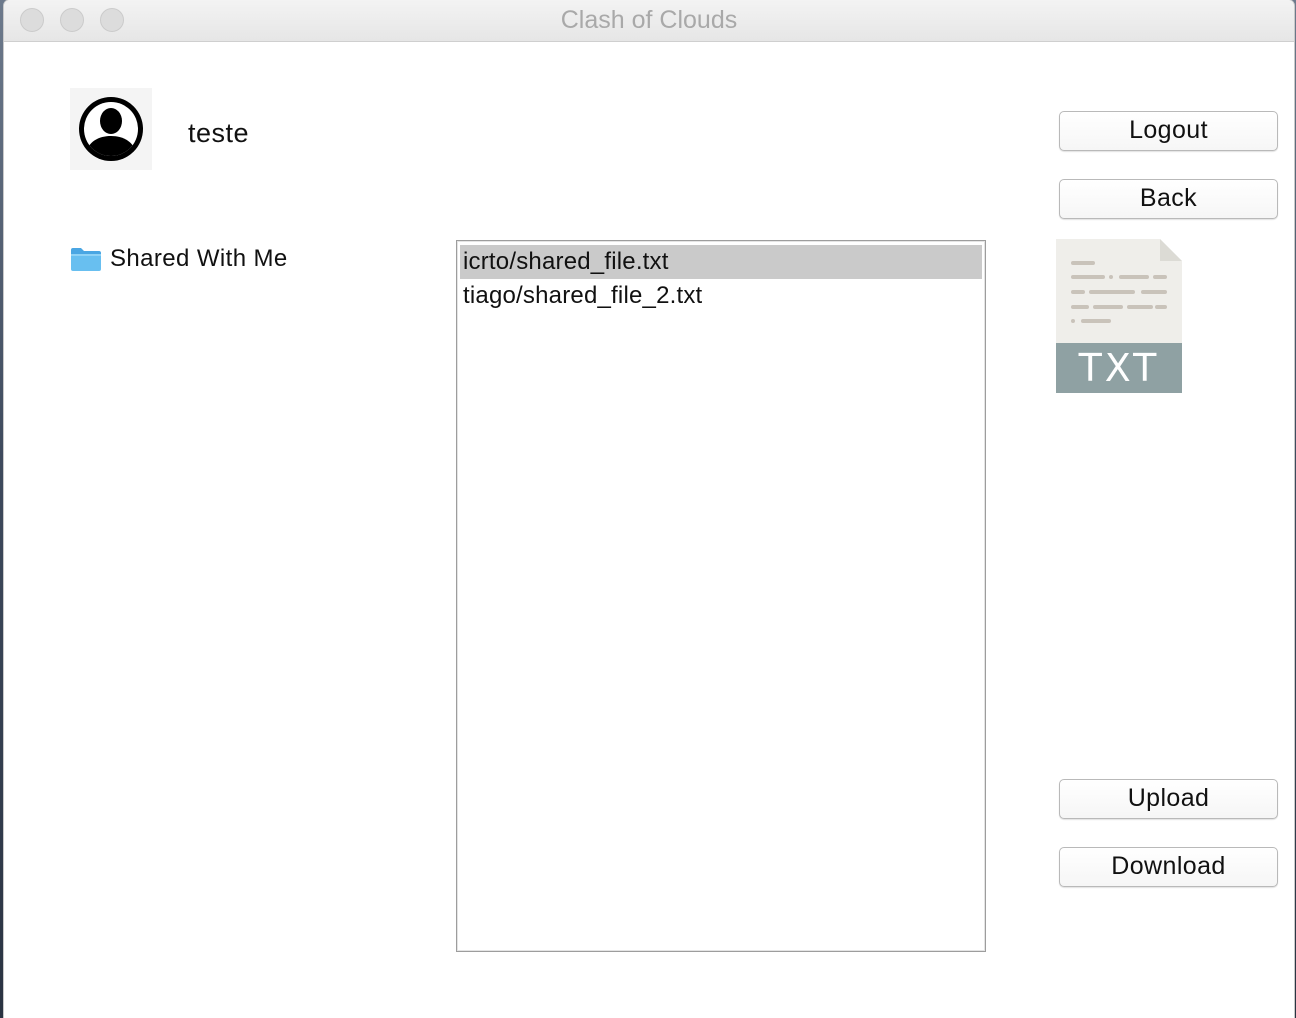 The width and height of the screenshot is (1296, 1018). Describe the element at coordinates (1119, 316) in the screenshot. I see `txt-file-icon: TXT` at that location.